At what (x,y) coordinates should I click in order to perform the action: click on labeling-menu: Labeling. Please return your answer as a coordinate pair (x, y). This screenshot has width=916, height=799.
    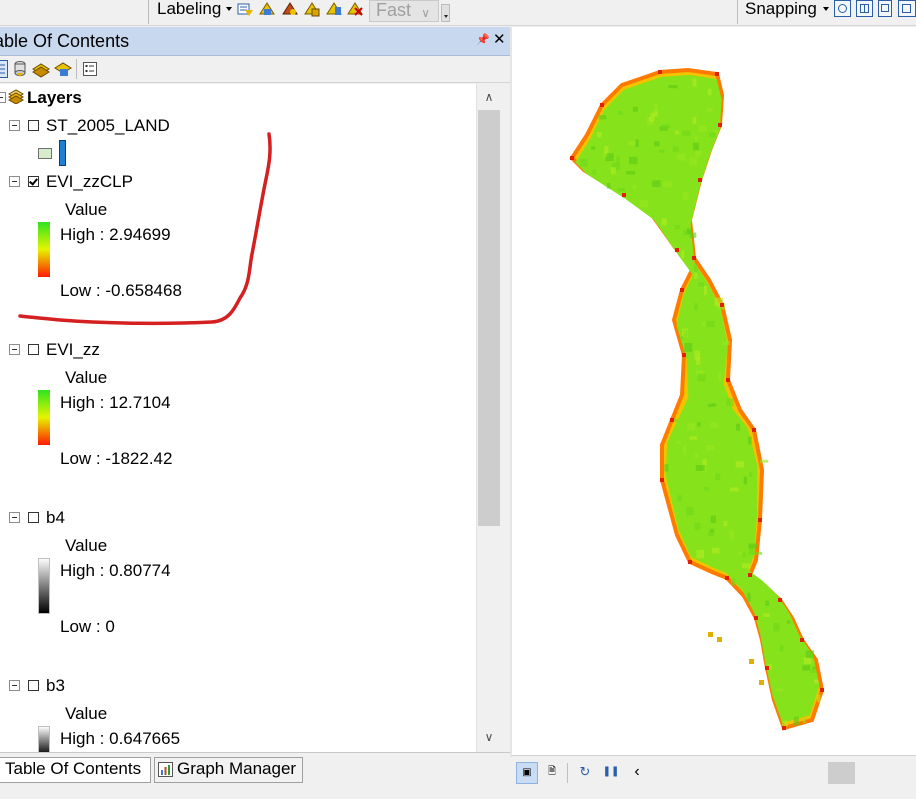
    Looking at the image, I should click on (189, 10).